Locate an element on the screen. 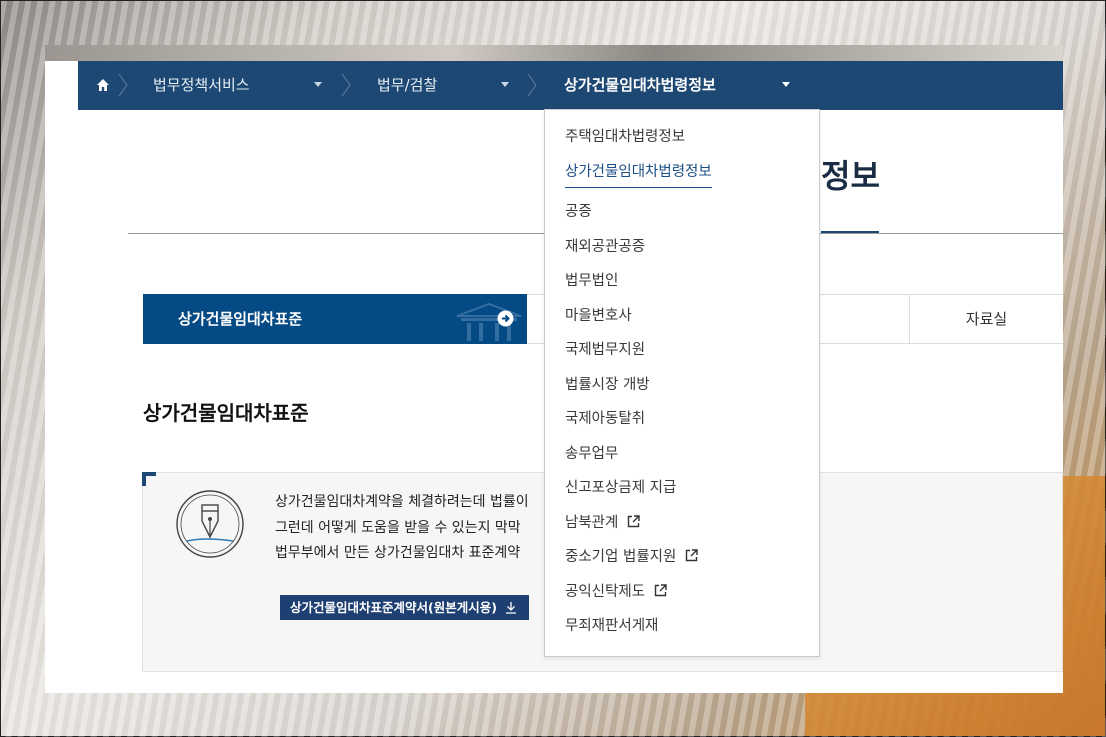 The width and height of the screenshot is (1106, 737). nav-item-commercial-lease: 상가건물임대차법령정보 is located at coordinates (640, 85).